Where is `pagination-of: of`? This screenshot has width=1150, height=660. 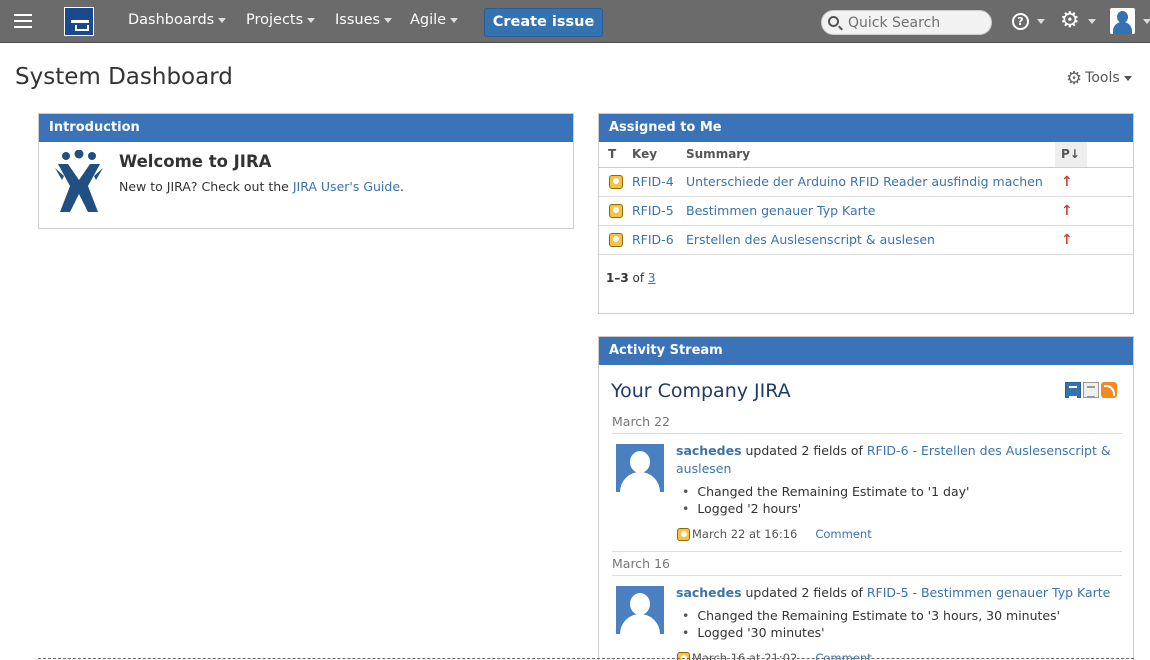 pagination-of: of is located at coordinates (638, 278).